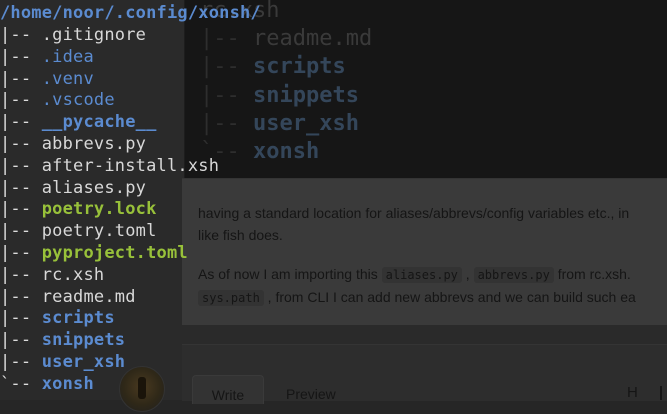 The image size is (667, 414). Describe the element at coordinates (99, 209) in the screenshot. I see `tree-entry-name: poetry.lock` at that location.